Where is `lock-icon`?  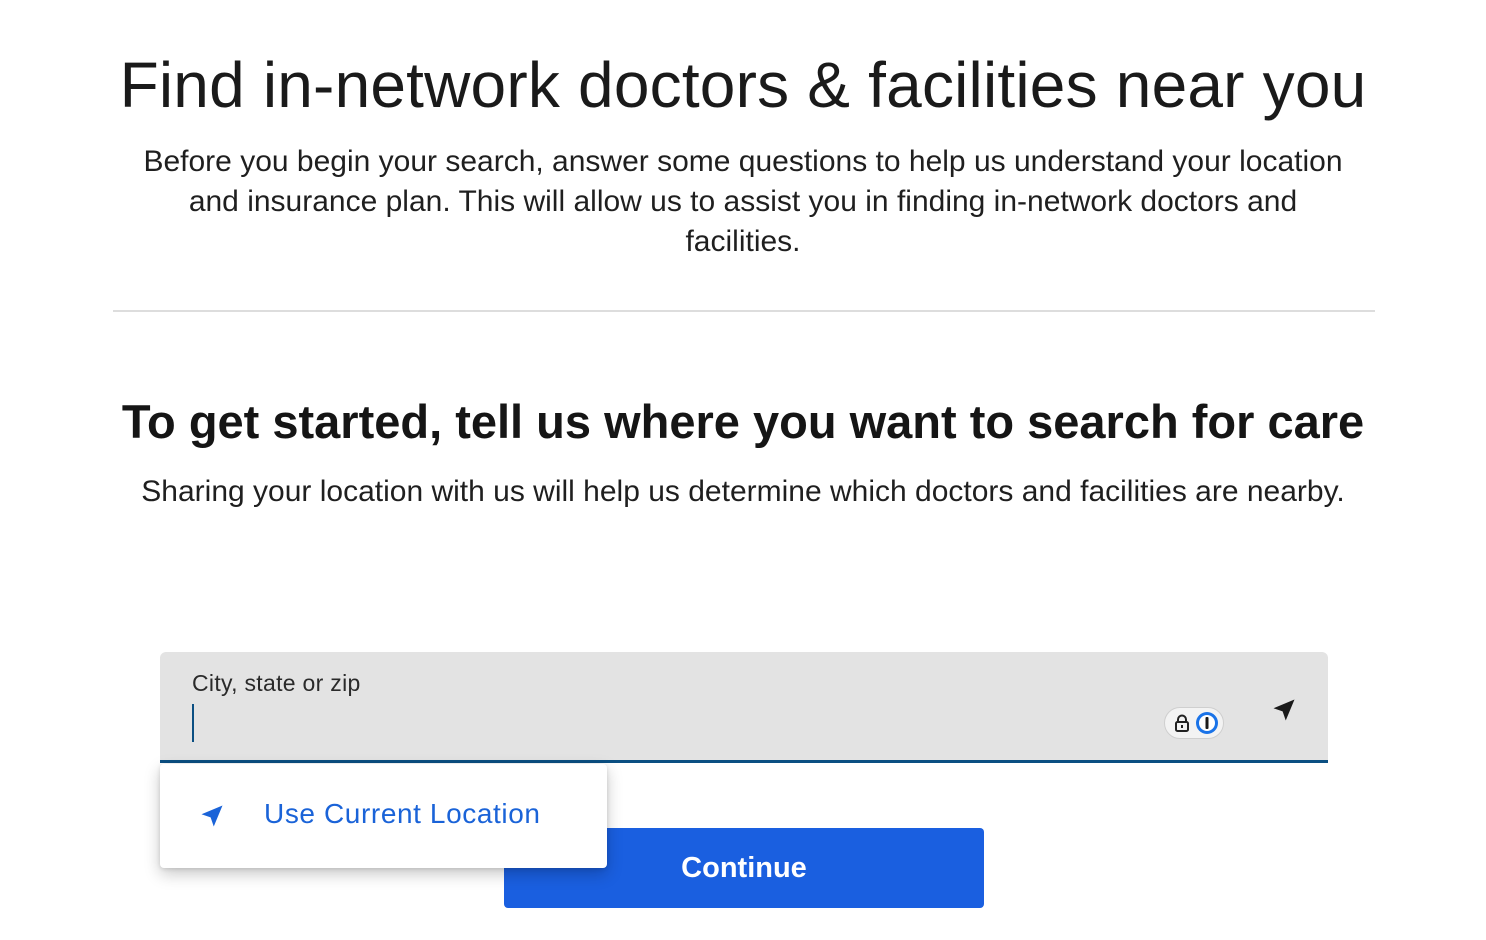
lock-icon is located at coordinates (1182, 723).